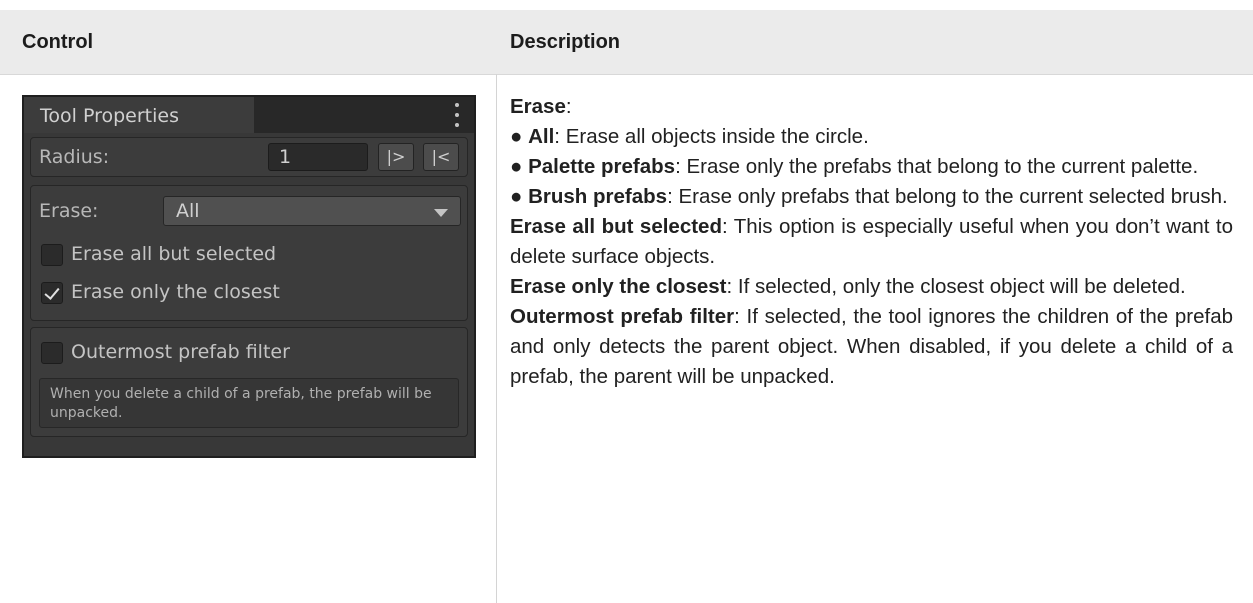 Image resolution: width=1253 pixels, height=603 pixels. I want to click on outermost-prefab-filter-label: Outermost prefab filter, so click(180, 352).